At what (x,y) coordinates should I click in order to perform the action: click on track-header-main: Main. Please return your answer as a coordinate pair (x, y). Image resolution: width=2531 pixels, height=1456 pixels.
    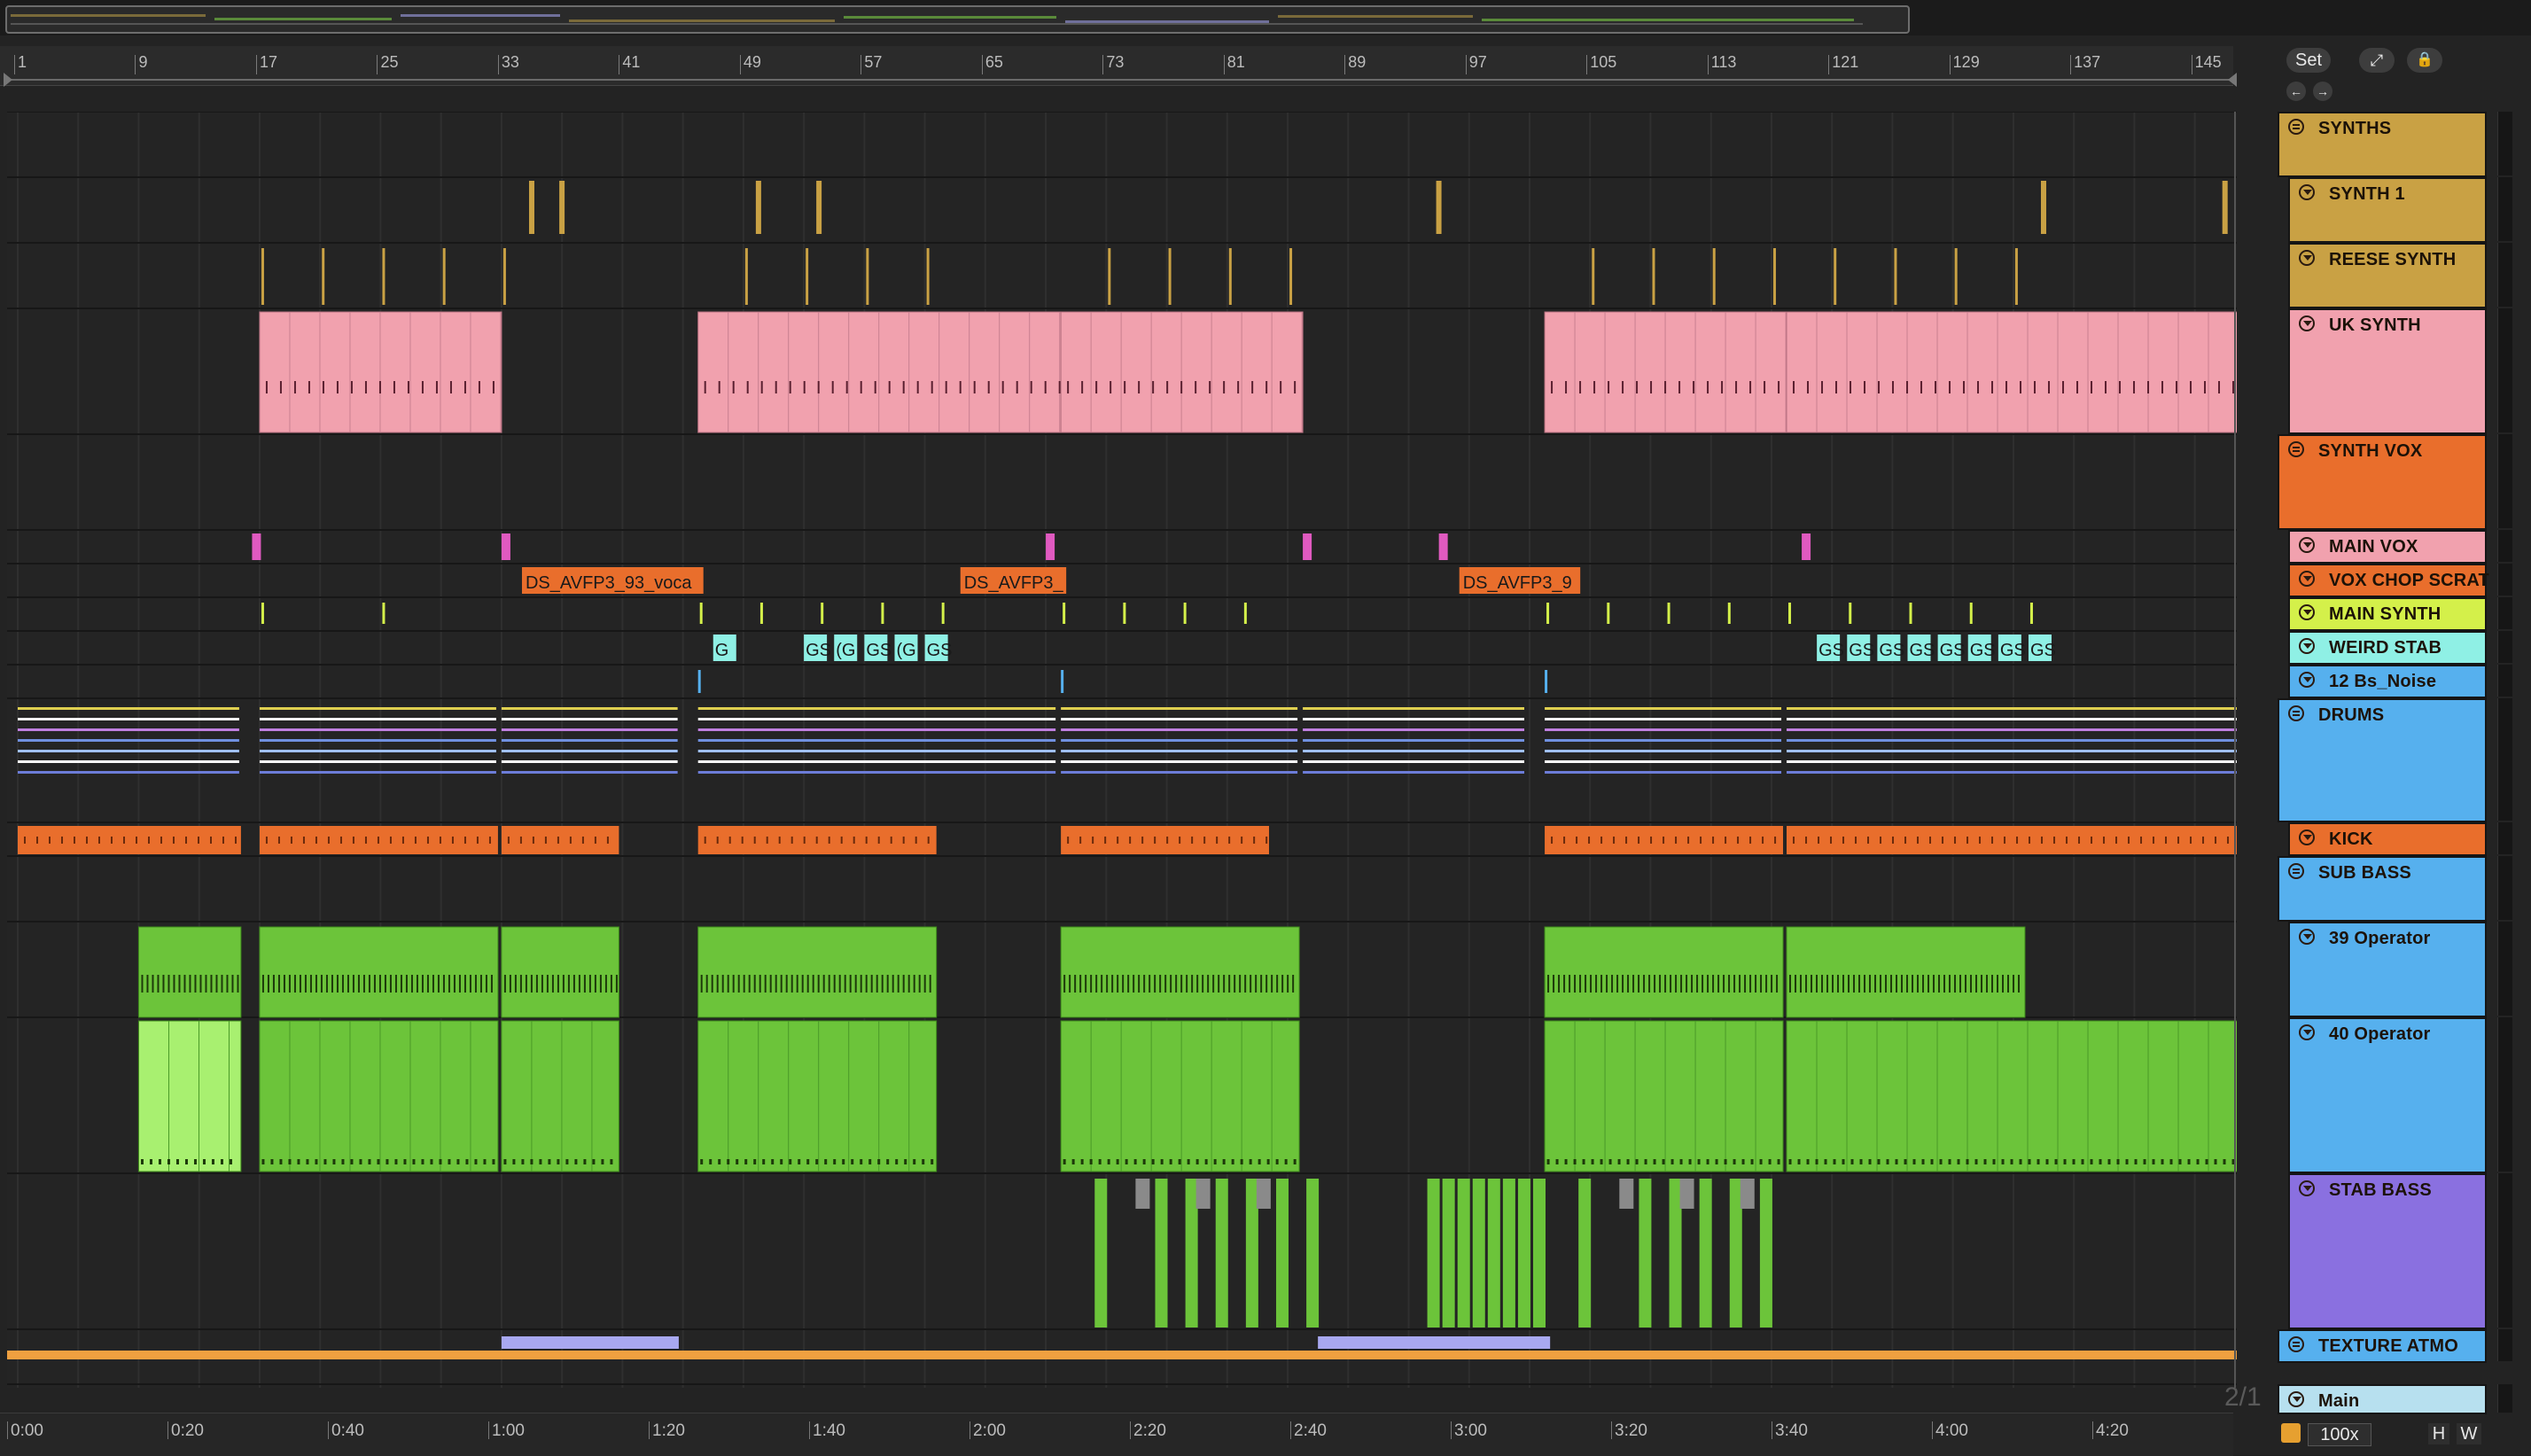
    Looking at the image, I should click on (2382, 1399).